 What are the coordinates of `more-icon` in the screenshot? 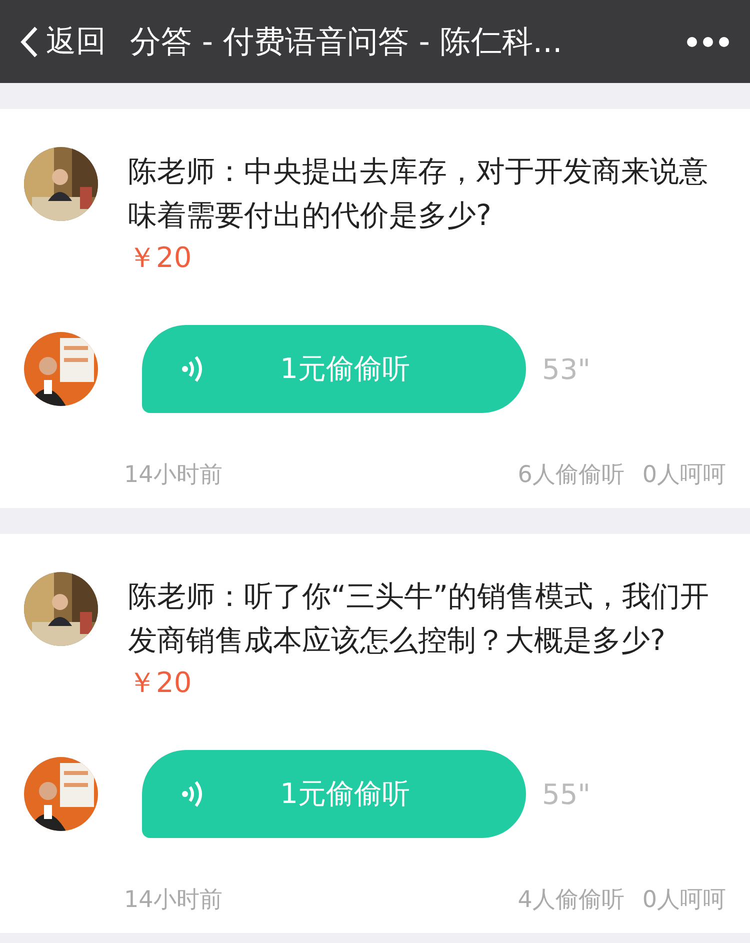 It's located at (708, 42).